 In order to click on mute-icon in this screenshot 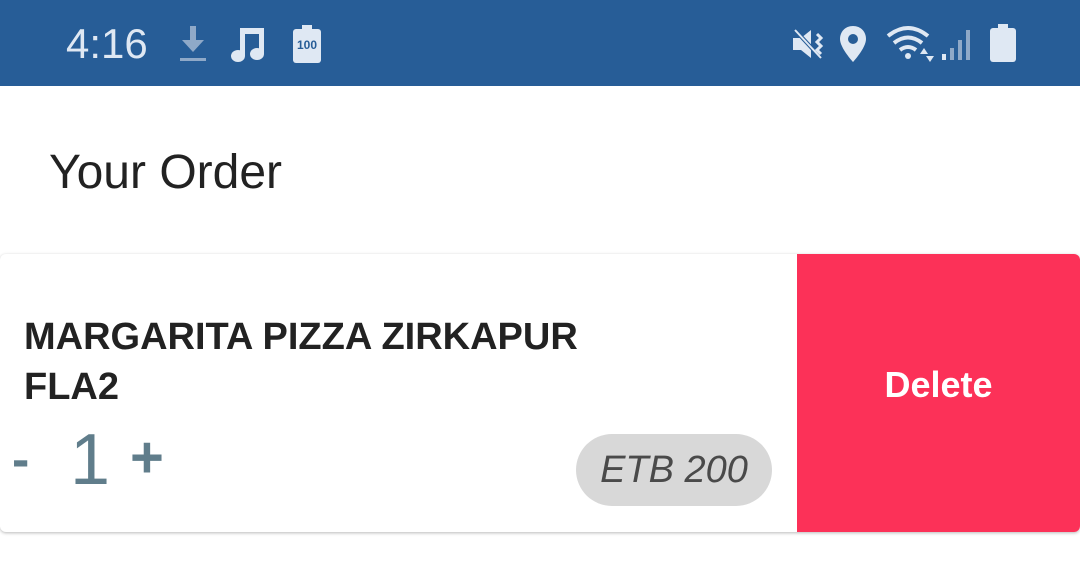, I will do `click(808, 44)`.